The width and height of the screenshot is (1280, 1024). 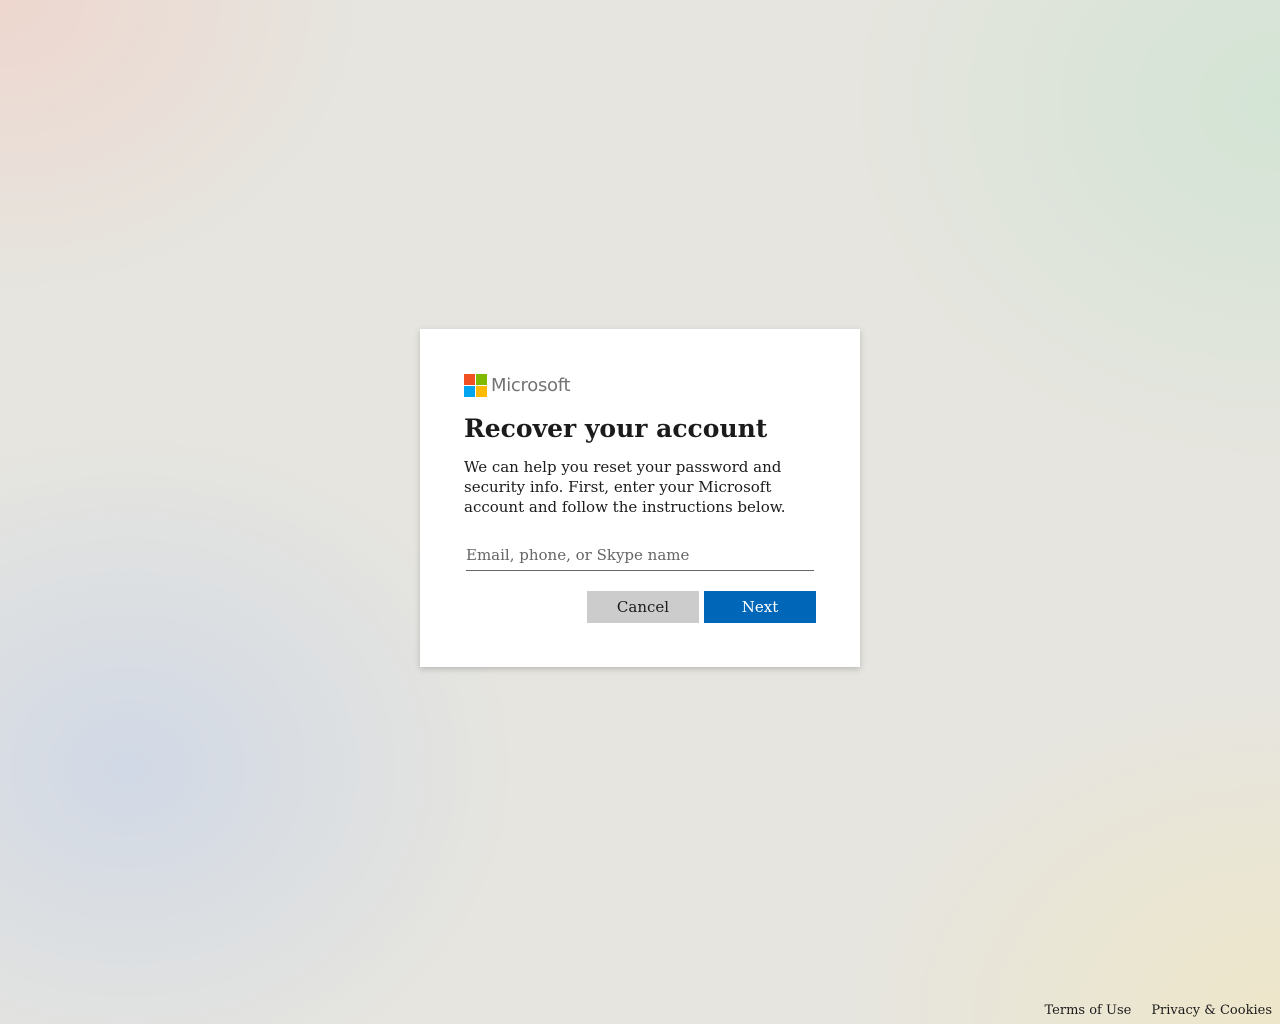 What do you see at coordinates (643, 607) in the screenshot?
I see `cancel-button: Cancel` at bounding box center [643, 607].